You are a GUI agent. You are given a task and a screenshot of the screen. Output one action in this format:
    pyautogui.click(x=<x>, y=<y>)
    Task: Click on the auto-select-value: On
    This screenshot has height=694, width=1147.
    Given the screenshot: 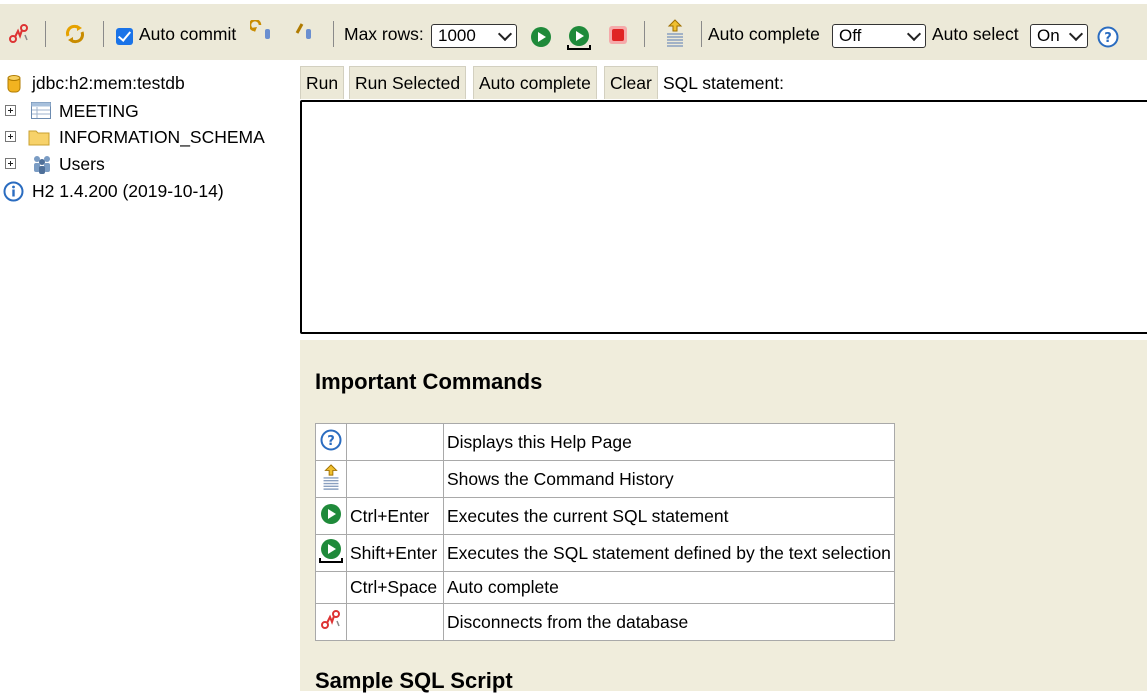 What is the action you would take?
    pyautogui.click(x=1048, y=35)
    